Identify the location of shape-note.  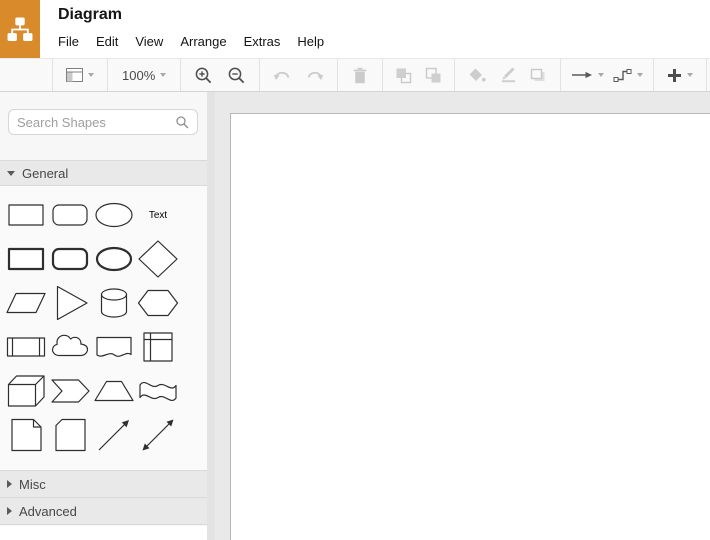
(26, 435).